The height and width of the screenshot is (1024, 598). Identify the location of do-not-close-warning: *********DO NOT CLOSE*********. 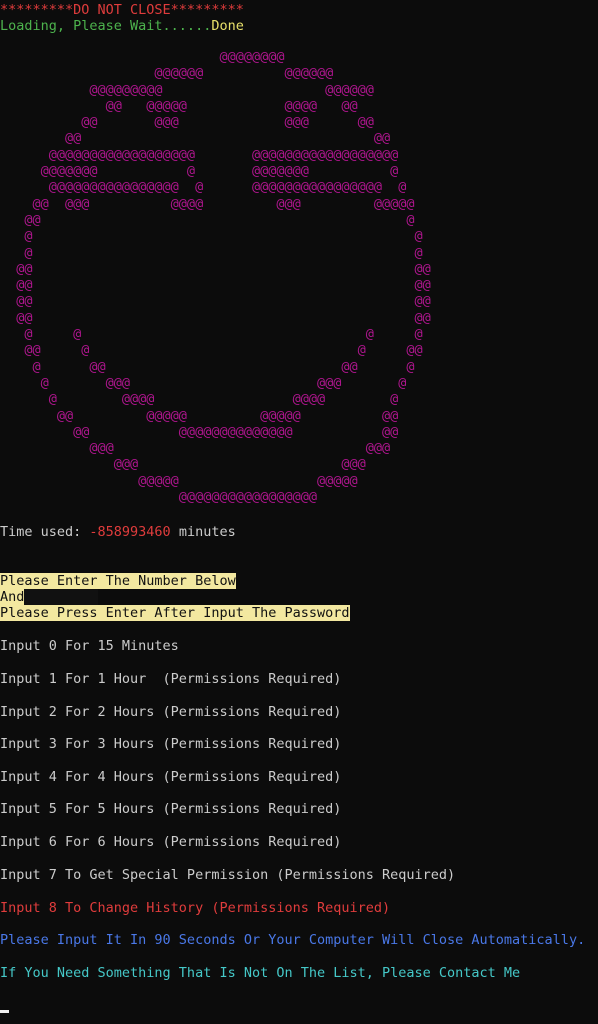
(122, 10).